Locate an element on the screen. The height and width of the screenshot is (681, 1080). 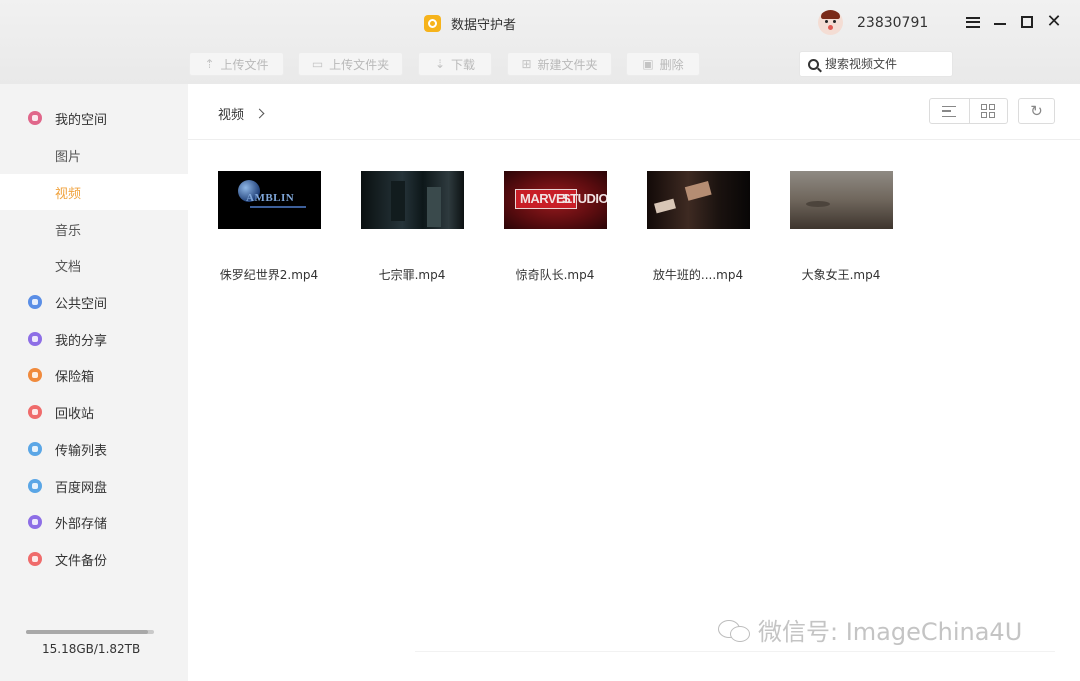
sidebar-item-transfer-list: 传输列表 is located at coordinates (94, 449).